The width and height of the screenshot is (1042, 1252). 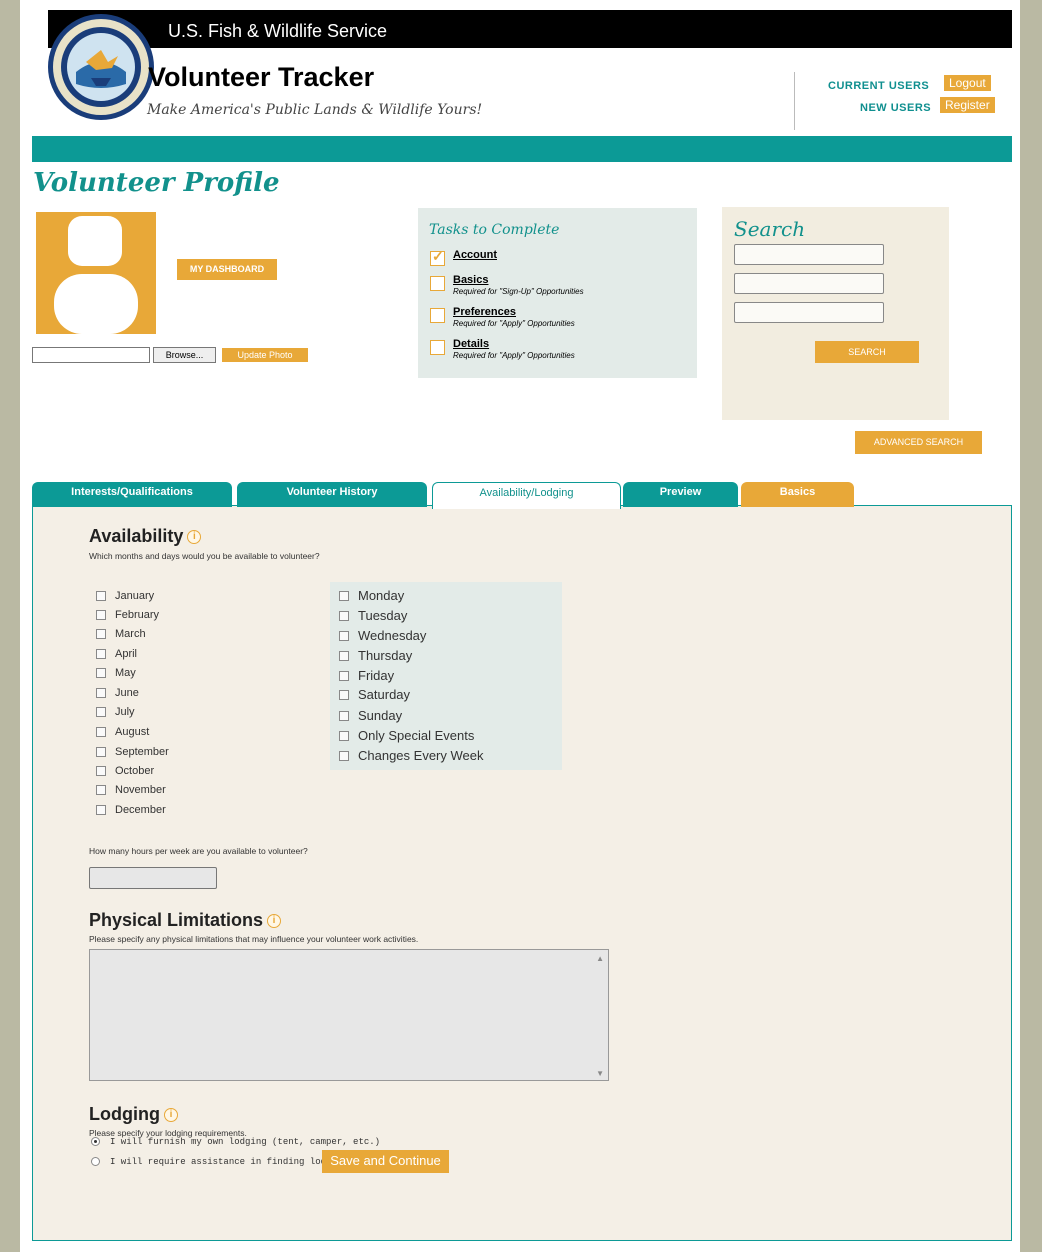 I want to click on agency-name: U.S. Fish & Wildlife Service, so click(x=278, y=31).